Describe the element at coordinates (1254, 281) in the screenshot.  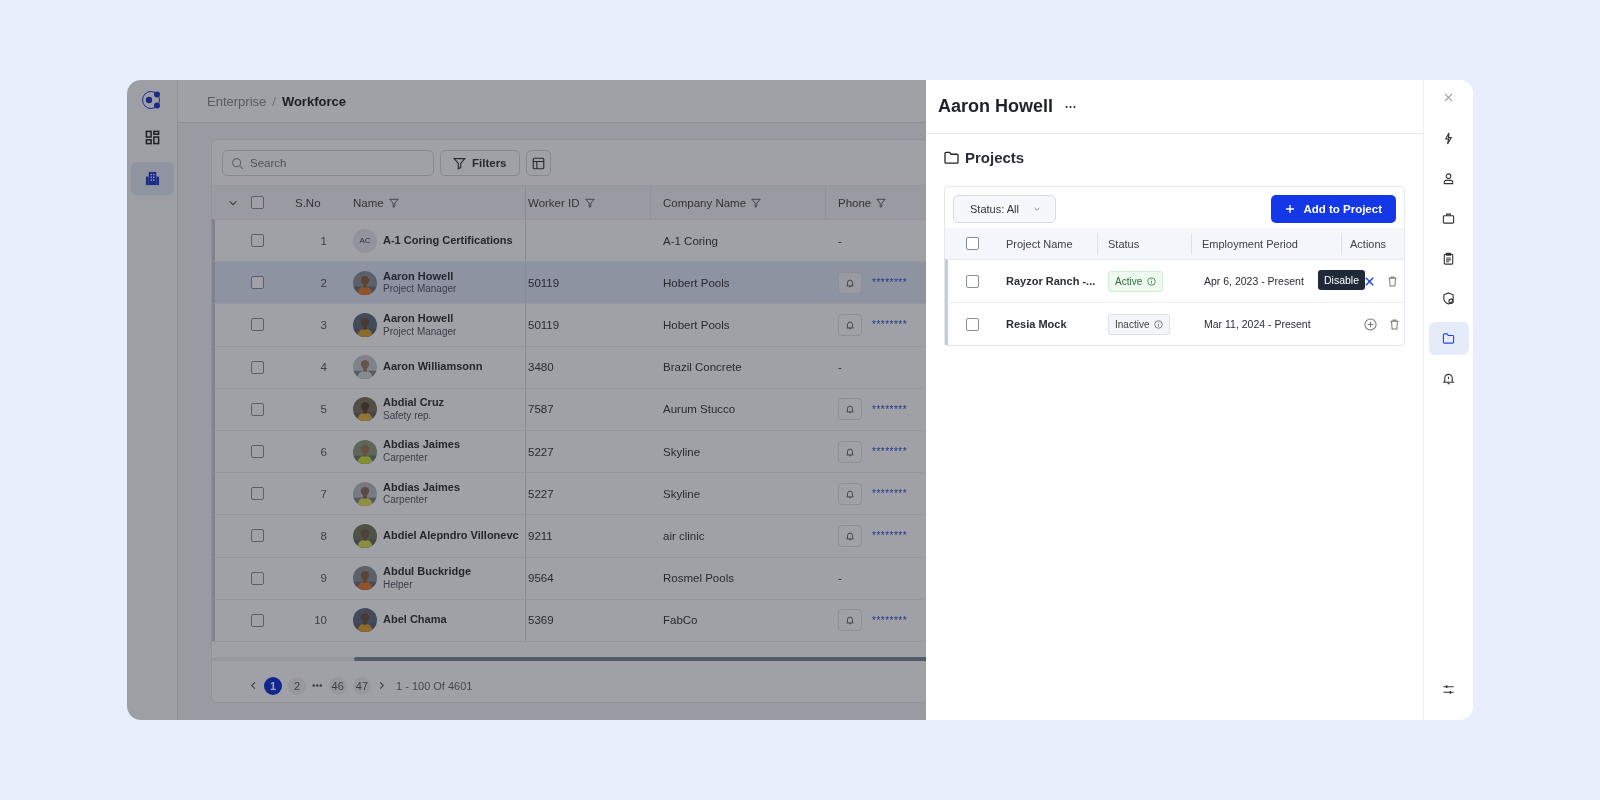
I see `employment-period: Apr 6, 2023 - Present` at that location.